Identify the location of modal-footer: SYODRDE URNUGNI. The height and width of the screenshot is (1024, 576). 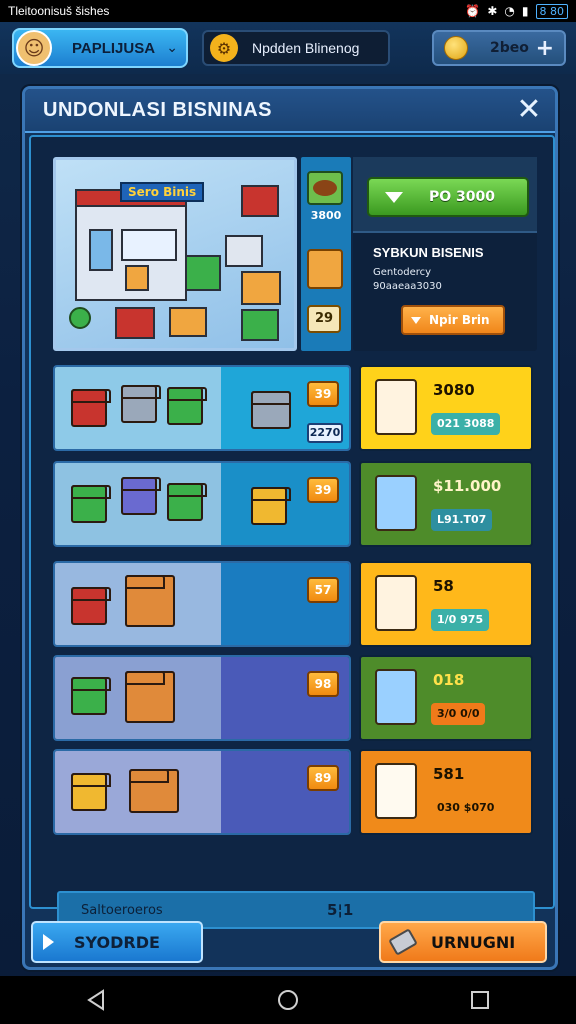
(290, 940).